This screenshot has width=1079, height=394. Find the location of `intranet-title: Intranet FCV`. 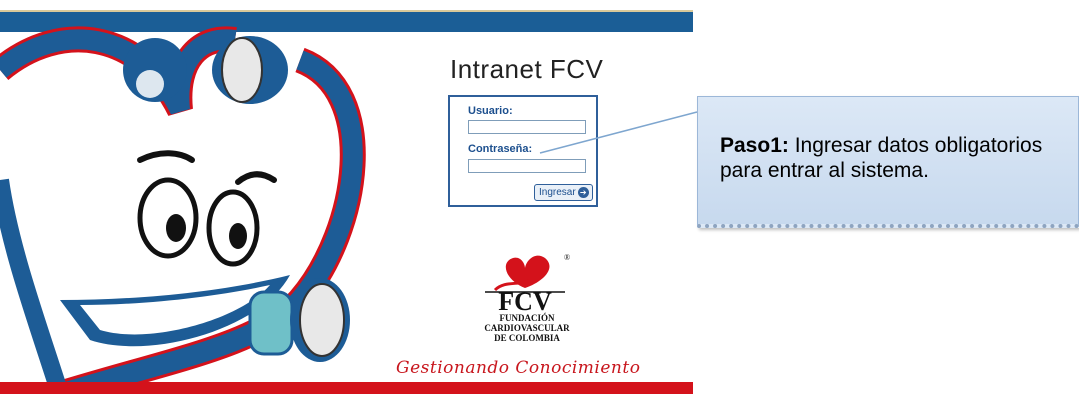

intranet-title: Intranet FCV is located at coordinates (527, 69).